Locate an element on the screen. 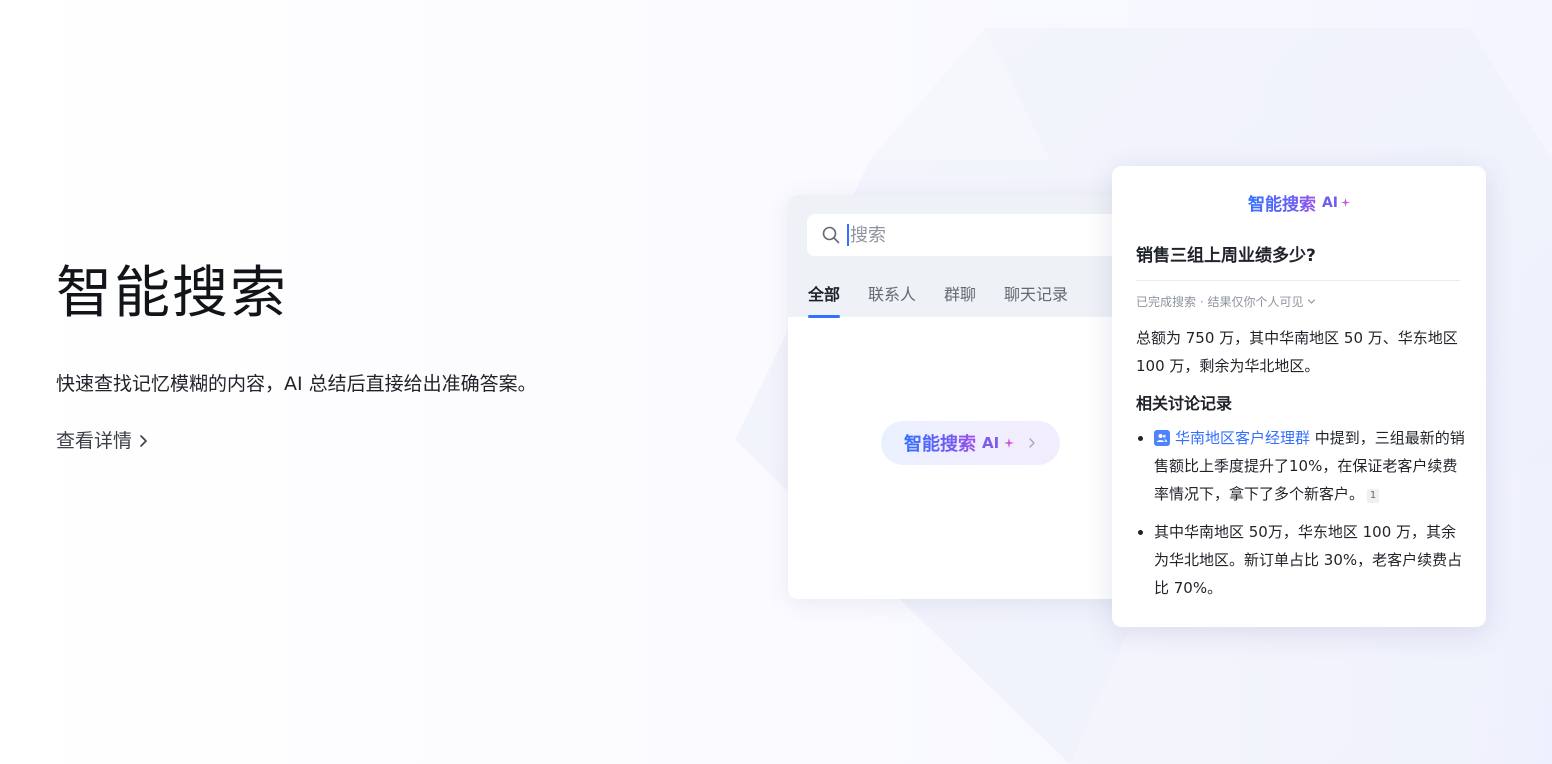 The width and height of the screenshot is (1552, 764). chevron-down-icon is located at coordinates (1312, 301).